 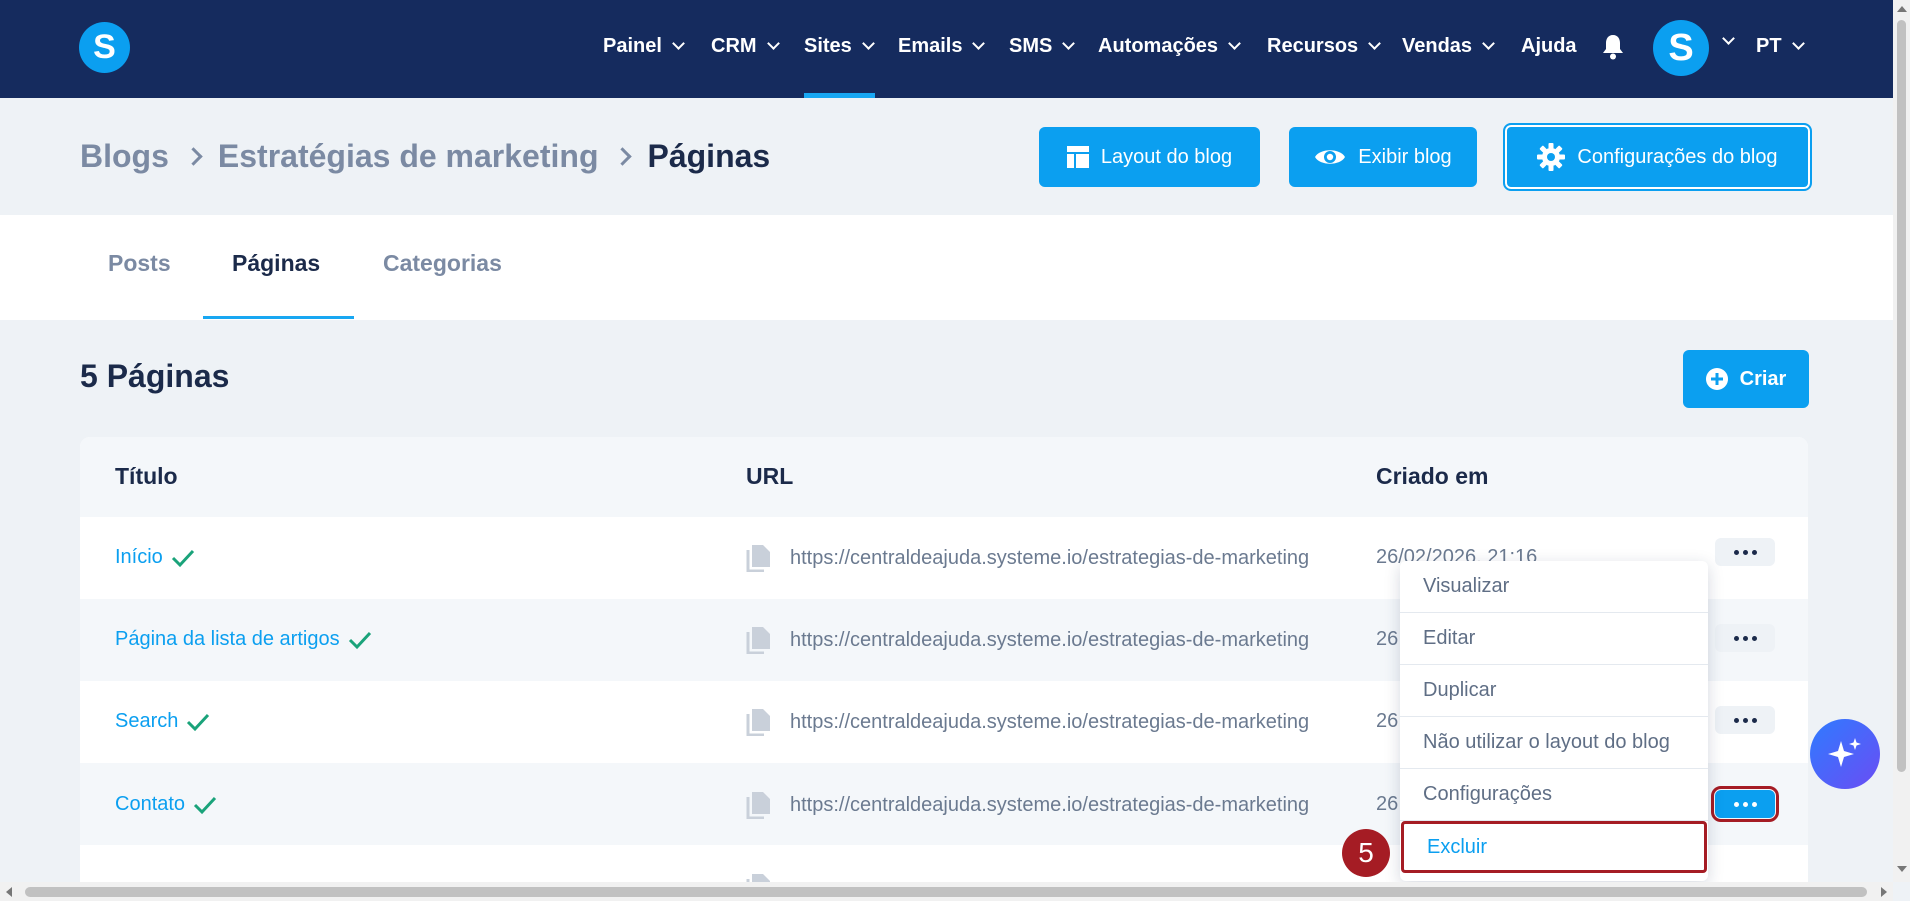 I want to click on layout-icon, so click(x=1077, y=157).